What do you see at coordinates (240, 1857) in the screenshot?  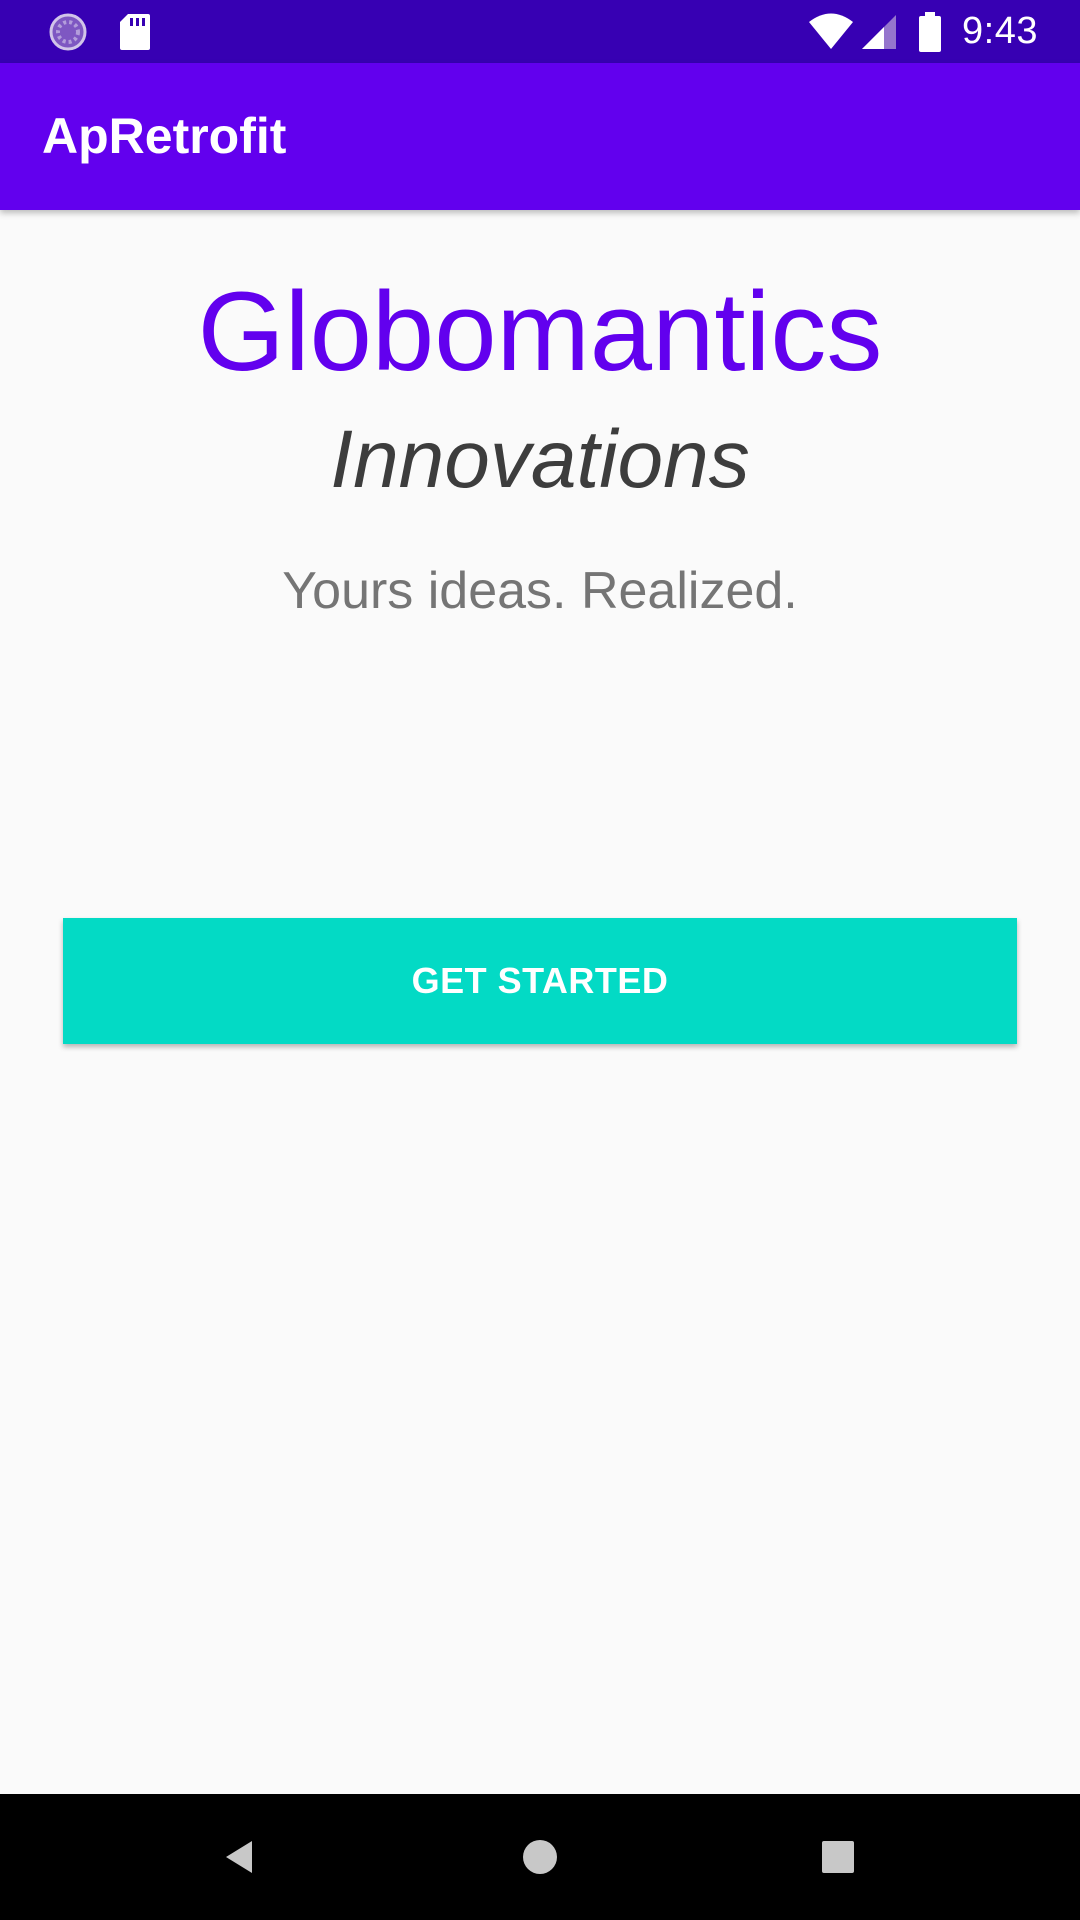 I see `back-icon` at bounding box center [240, 1857].